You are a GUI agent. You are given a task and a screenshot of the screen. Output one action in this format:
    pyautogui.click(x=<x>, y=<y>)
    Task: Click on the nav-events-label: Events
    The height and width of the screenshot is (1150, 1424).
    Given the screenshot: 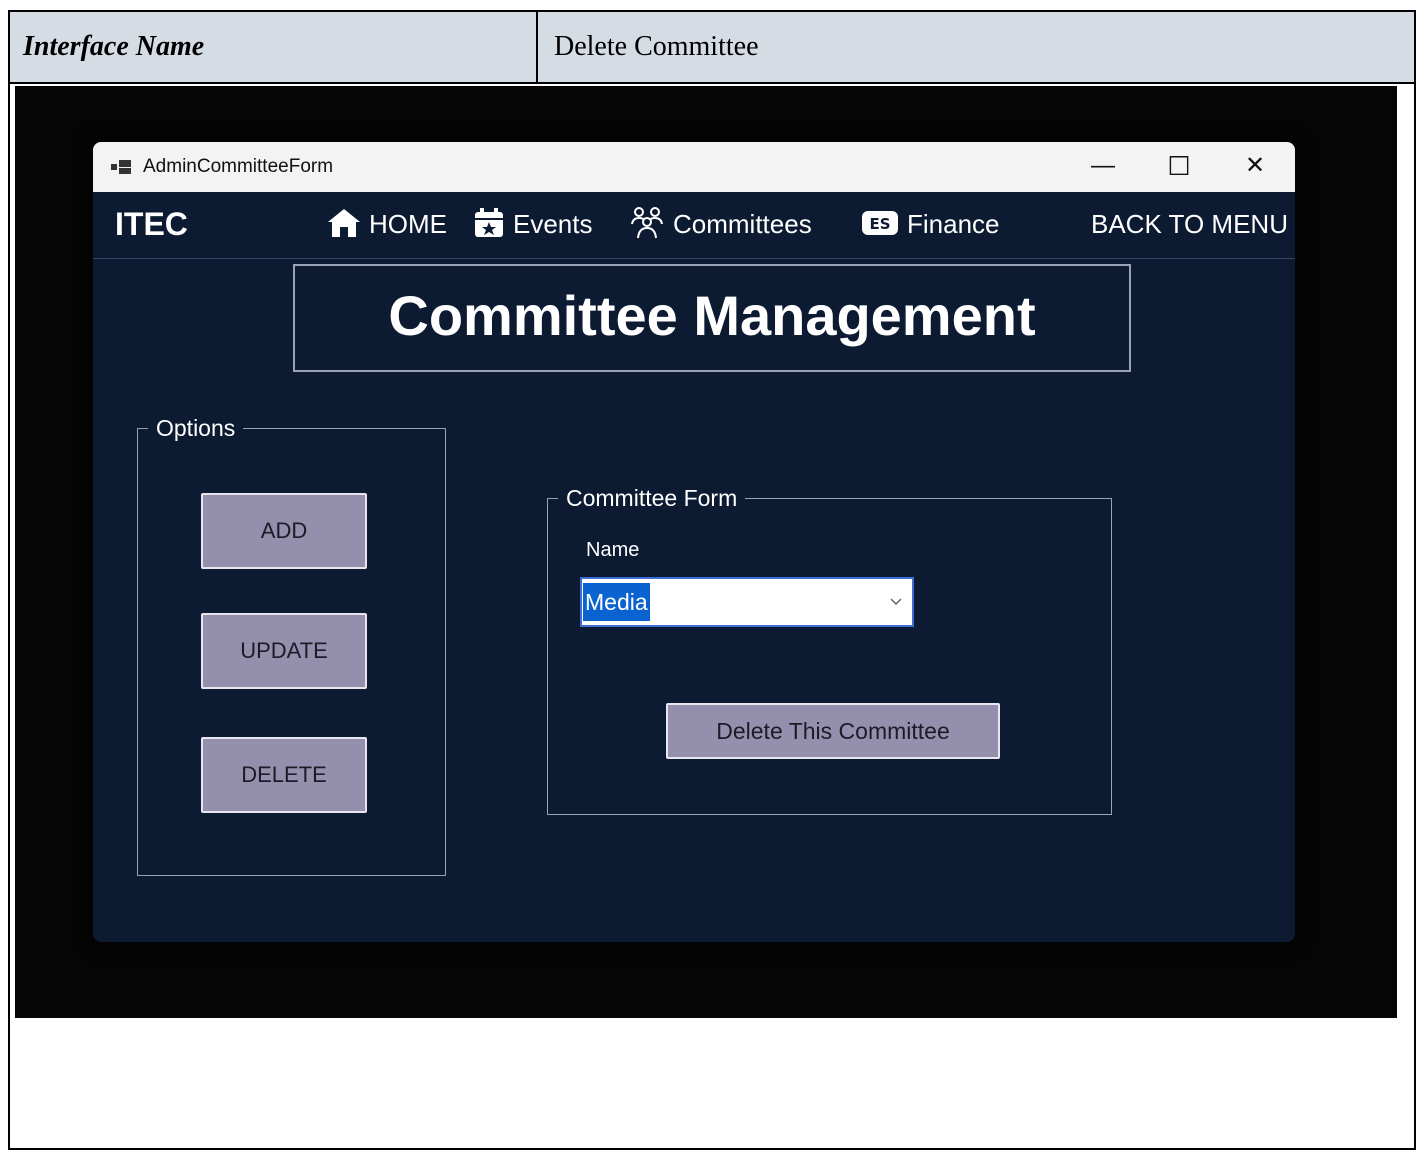 What is the action you would take?
    pyautogui.click(x=553, y=224)
    